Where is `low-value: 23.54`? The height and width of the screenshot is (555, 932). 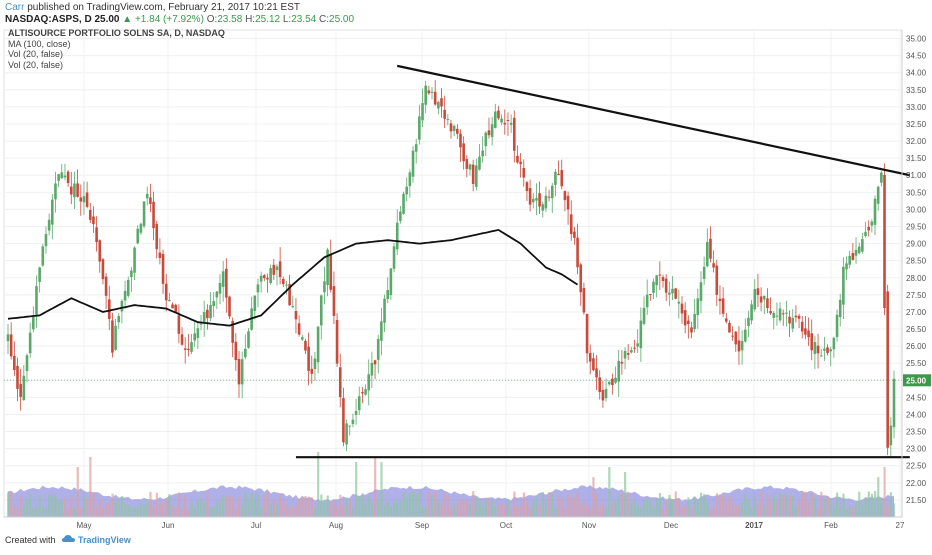
low-value: 23.54 is located at coordinates (304, 19).